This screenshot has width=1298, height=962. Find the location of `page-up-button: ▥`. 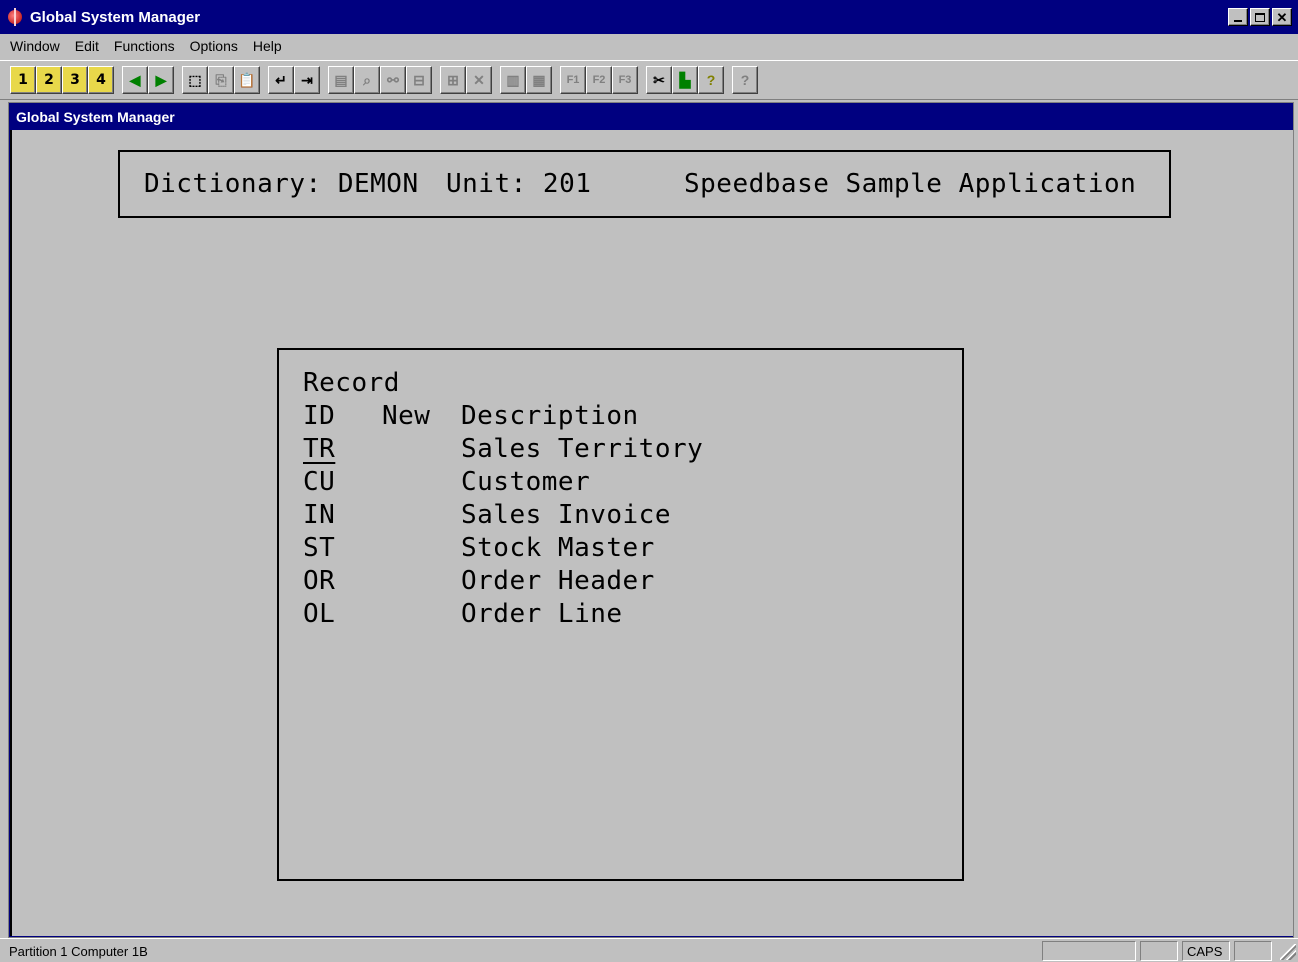

page-up-button: ▥ is located at coordinates (513, 80).